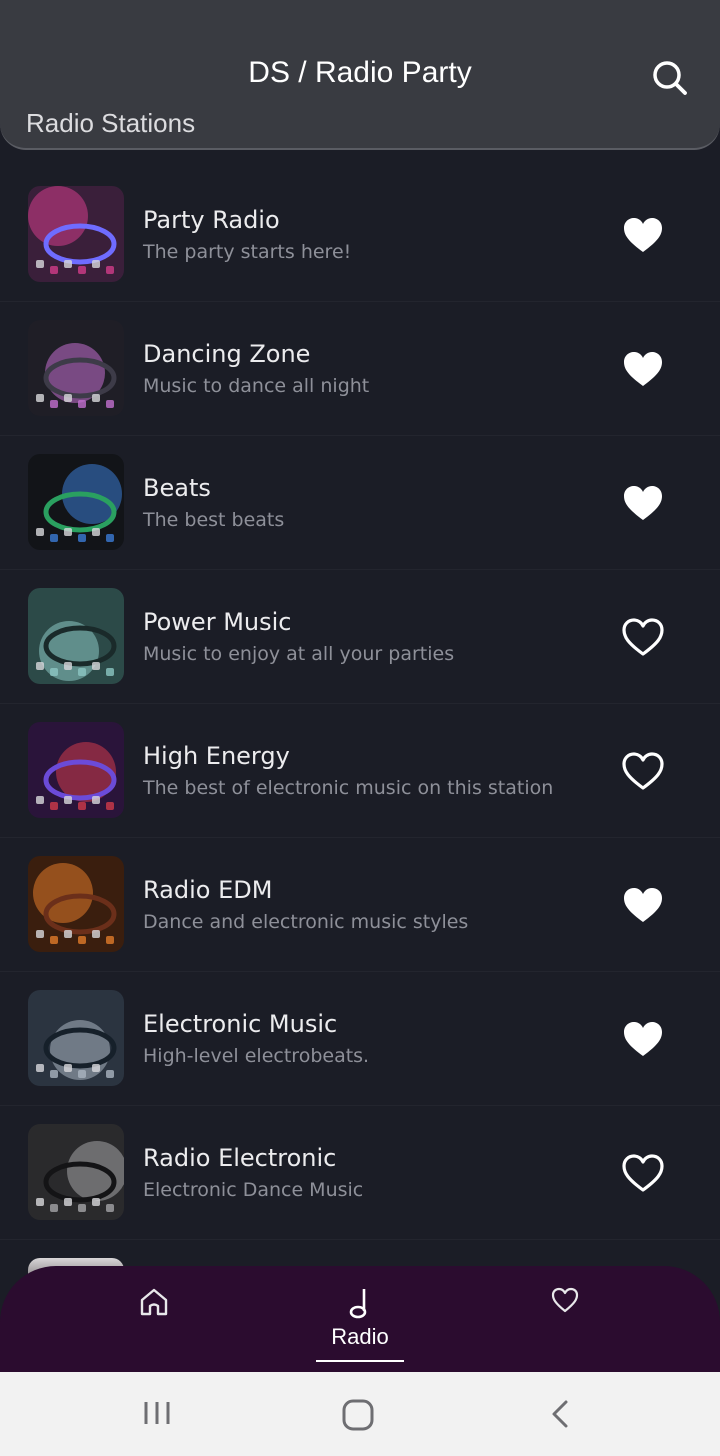 The width and height of the screenshot is (720, 1456). What do you see at coordinates (154, 1319) in the screenshot?
I see `nav-home-button` at bounding box center [154, 1319].